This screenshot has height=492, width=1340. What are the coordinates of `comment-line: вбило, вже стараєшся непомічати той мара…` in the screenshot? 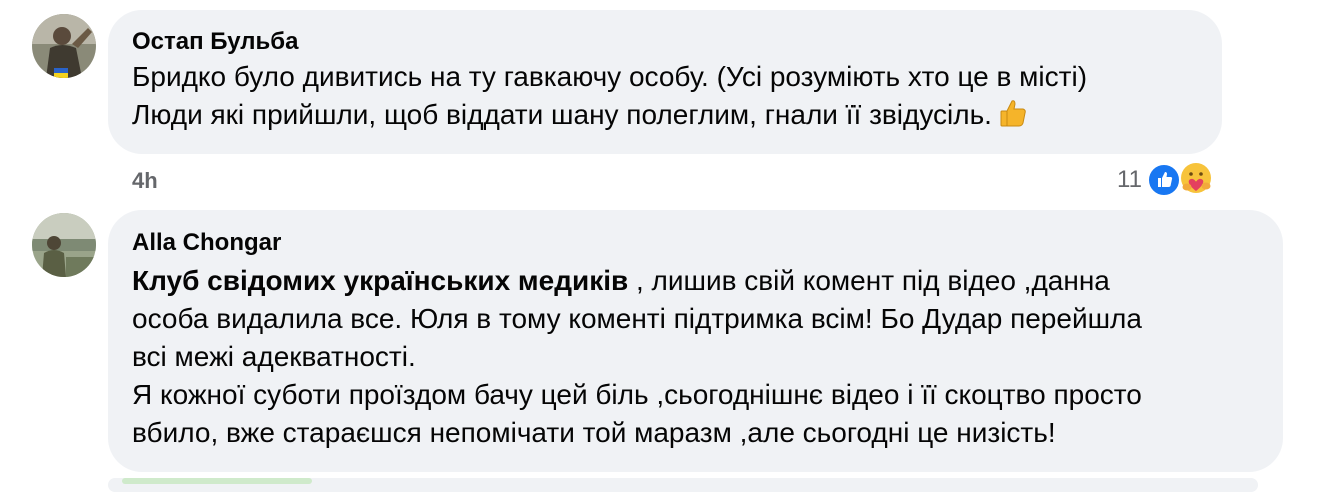 It's located at (594, 432).